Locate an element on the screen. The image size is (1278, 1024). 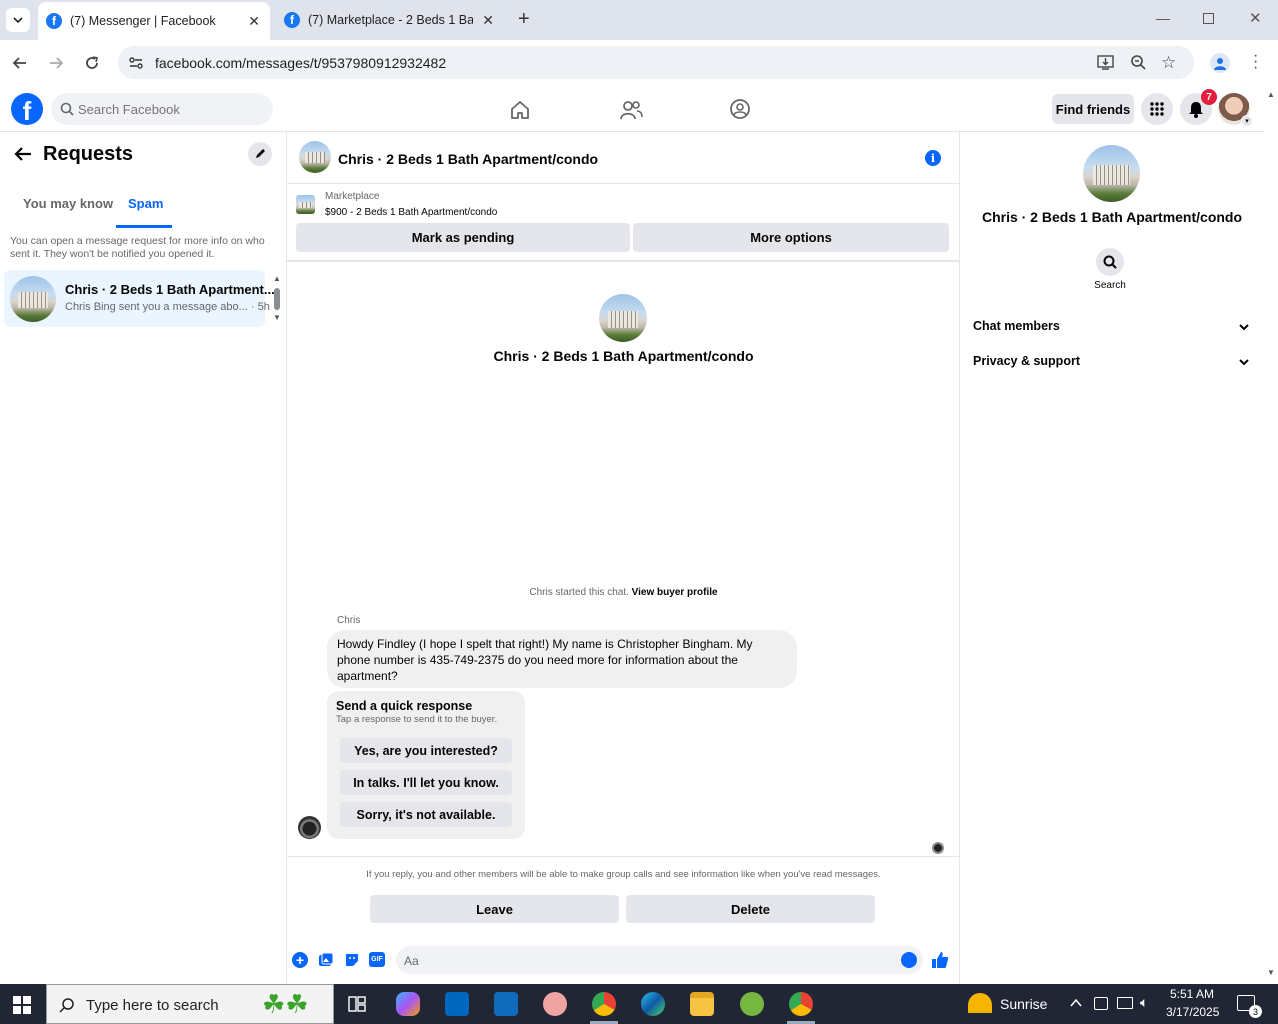
profile-thumbnail is located at coordinates (623, 318).